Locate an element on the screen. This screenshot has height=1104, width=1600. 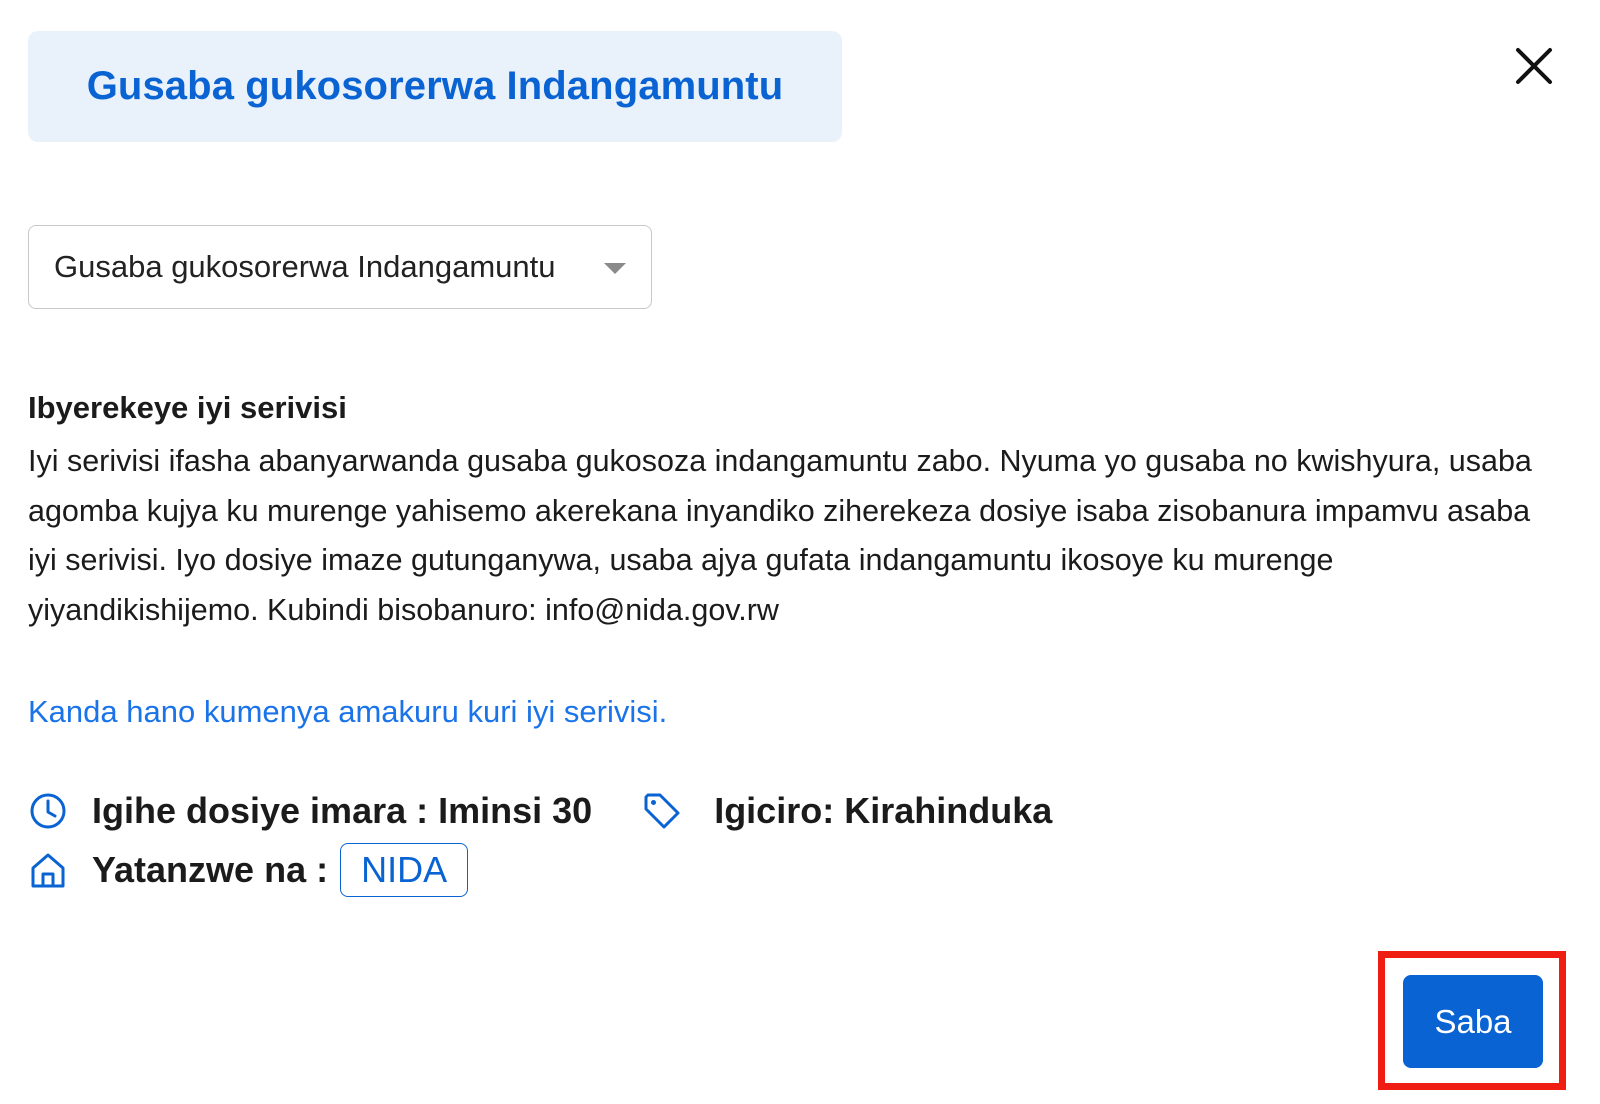
processing-time: Igihe dosiye imara : Iminsi 30 is located at coordinates (342, 810).